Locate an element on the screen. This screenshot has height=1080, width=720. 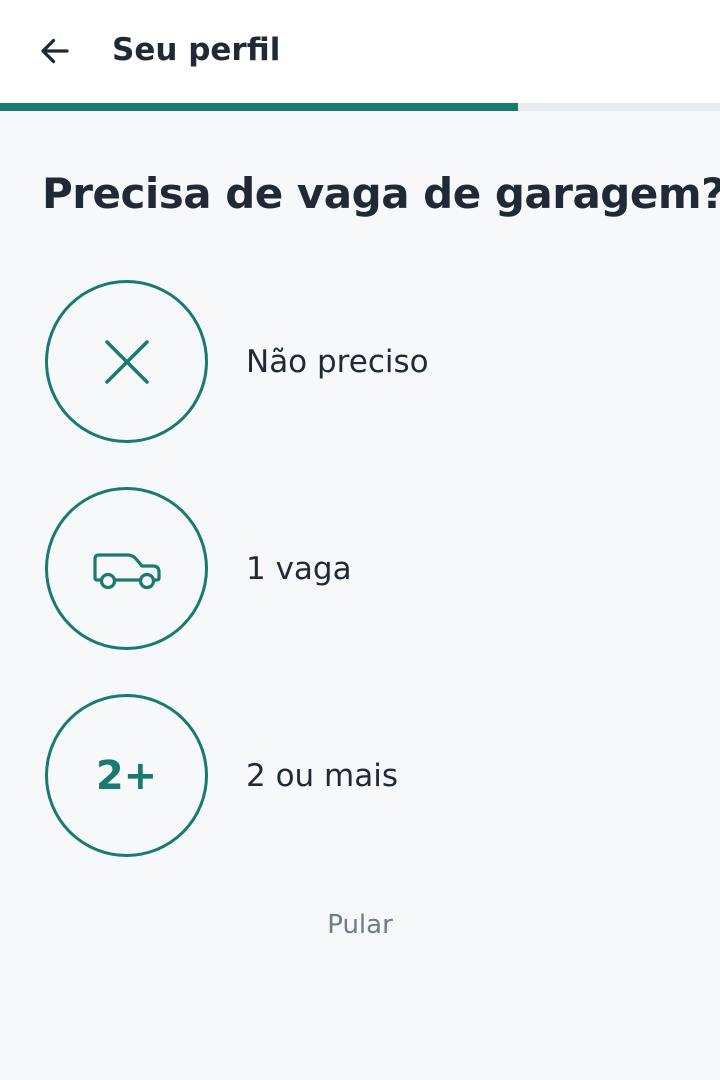
two-plus-icon: 2+ is located at coordinates (126, 775).